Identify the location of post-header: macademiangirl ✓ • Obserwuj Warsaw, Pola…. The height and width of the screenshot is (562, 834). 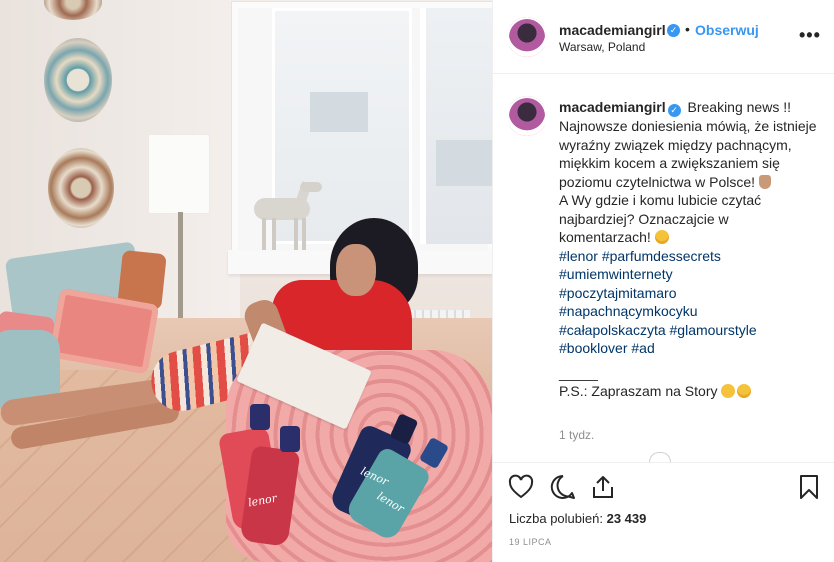
(663, 37).